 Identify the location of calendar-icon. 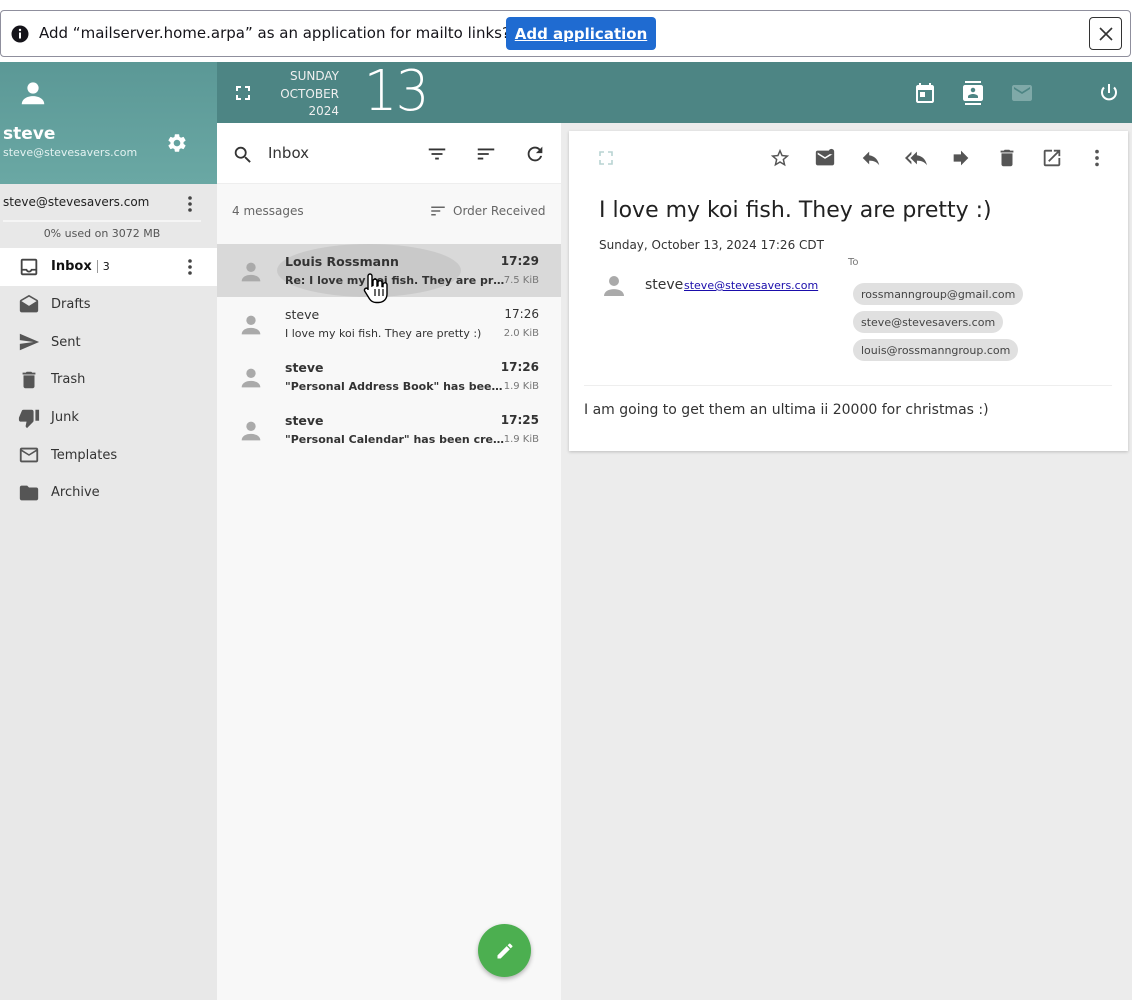
(925, 93).